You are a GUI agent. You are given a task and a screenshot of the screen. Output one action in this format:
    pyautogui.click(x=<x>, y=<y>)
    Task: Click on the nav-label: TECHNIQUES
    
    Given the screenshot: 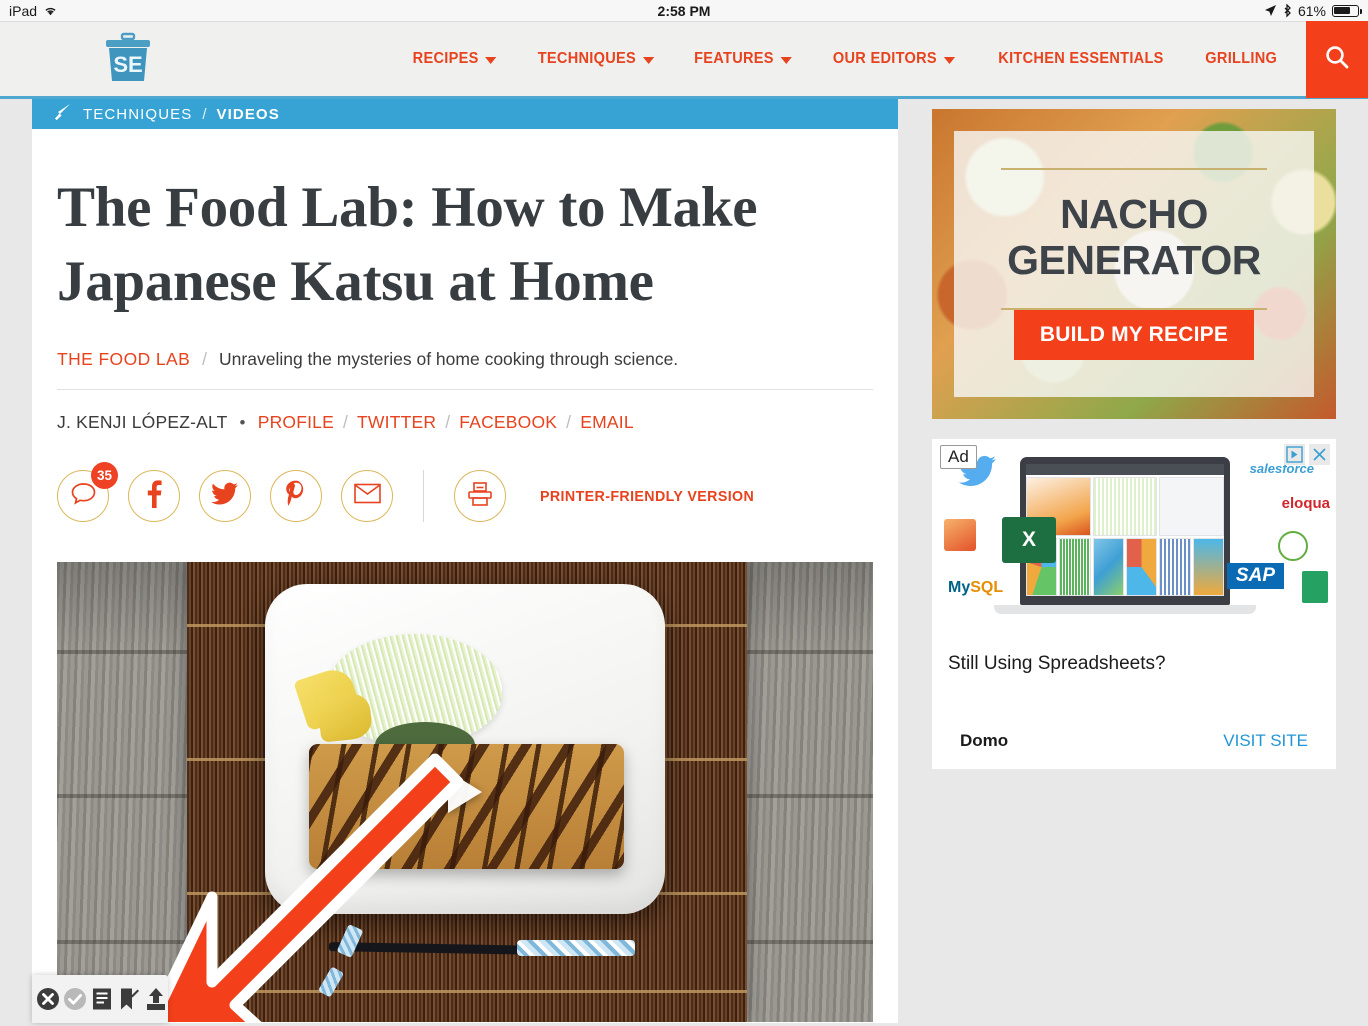 What is the action you would take?
    pyautogui.click(x=586, y=58)
    